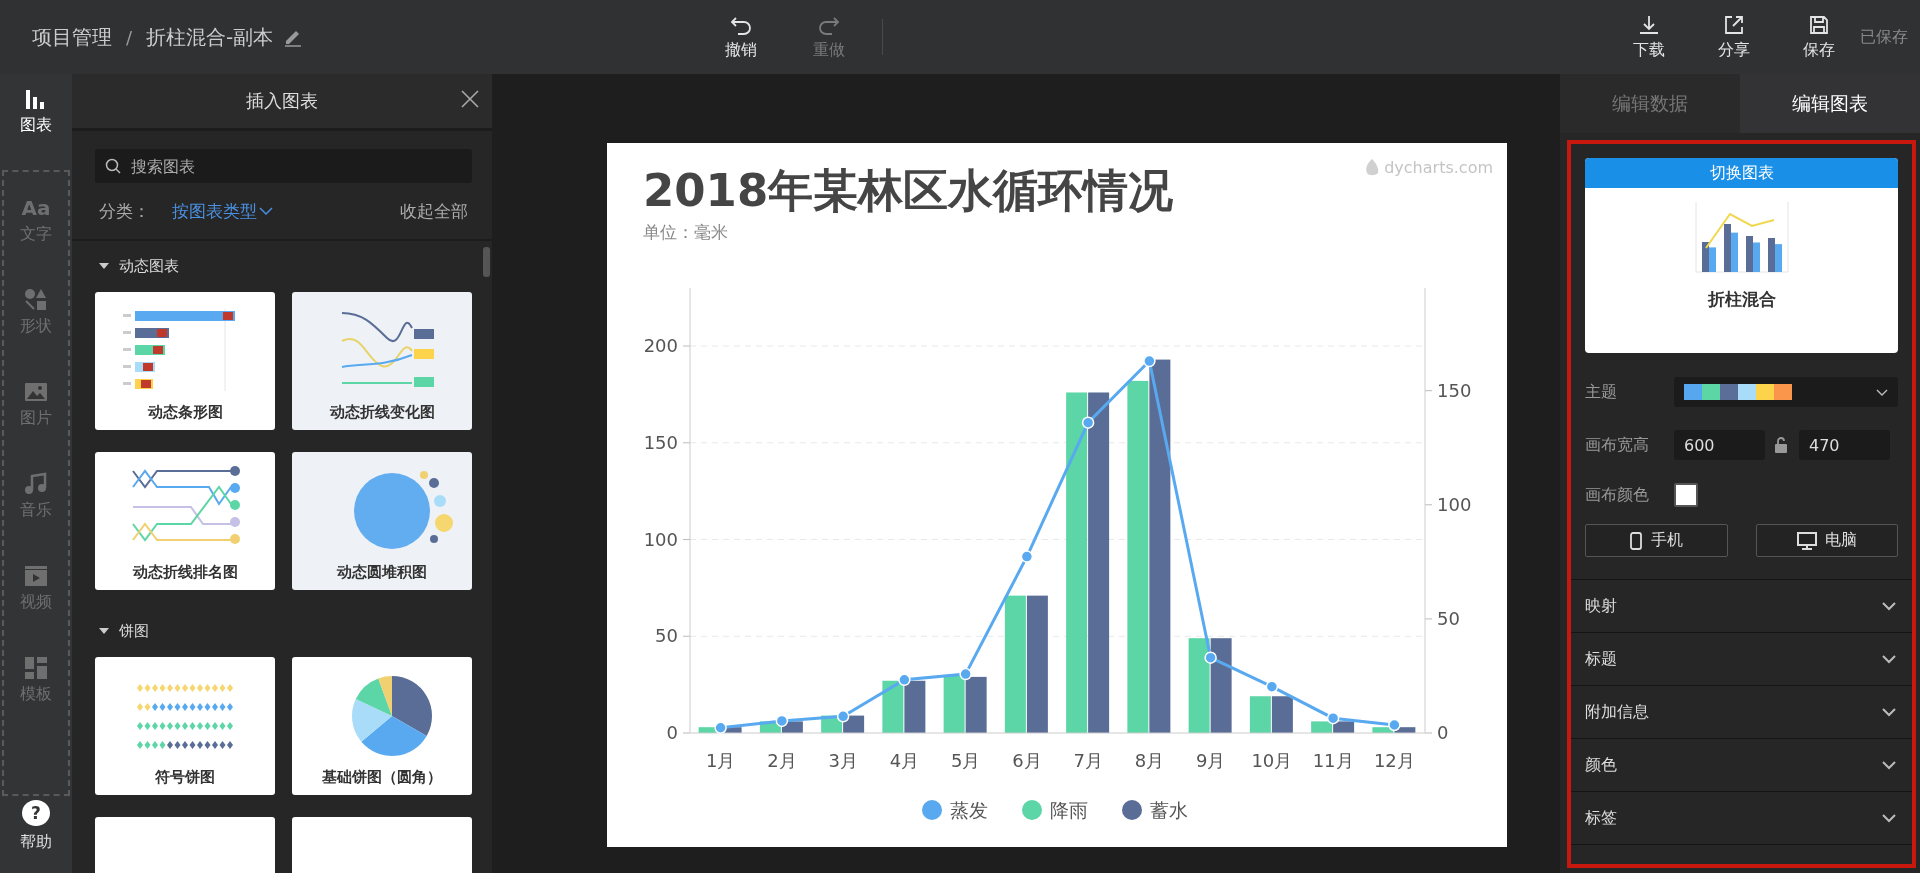 The width and height of the screenshot is (1920, 873). Describe the element at coordinates (222, 211) in the screenshot. I see `category-dropdown: 按图表类型` at that location.